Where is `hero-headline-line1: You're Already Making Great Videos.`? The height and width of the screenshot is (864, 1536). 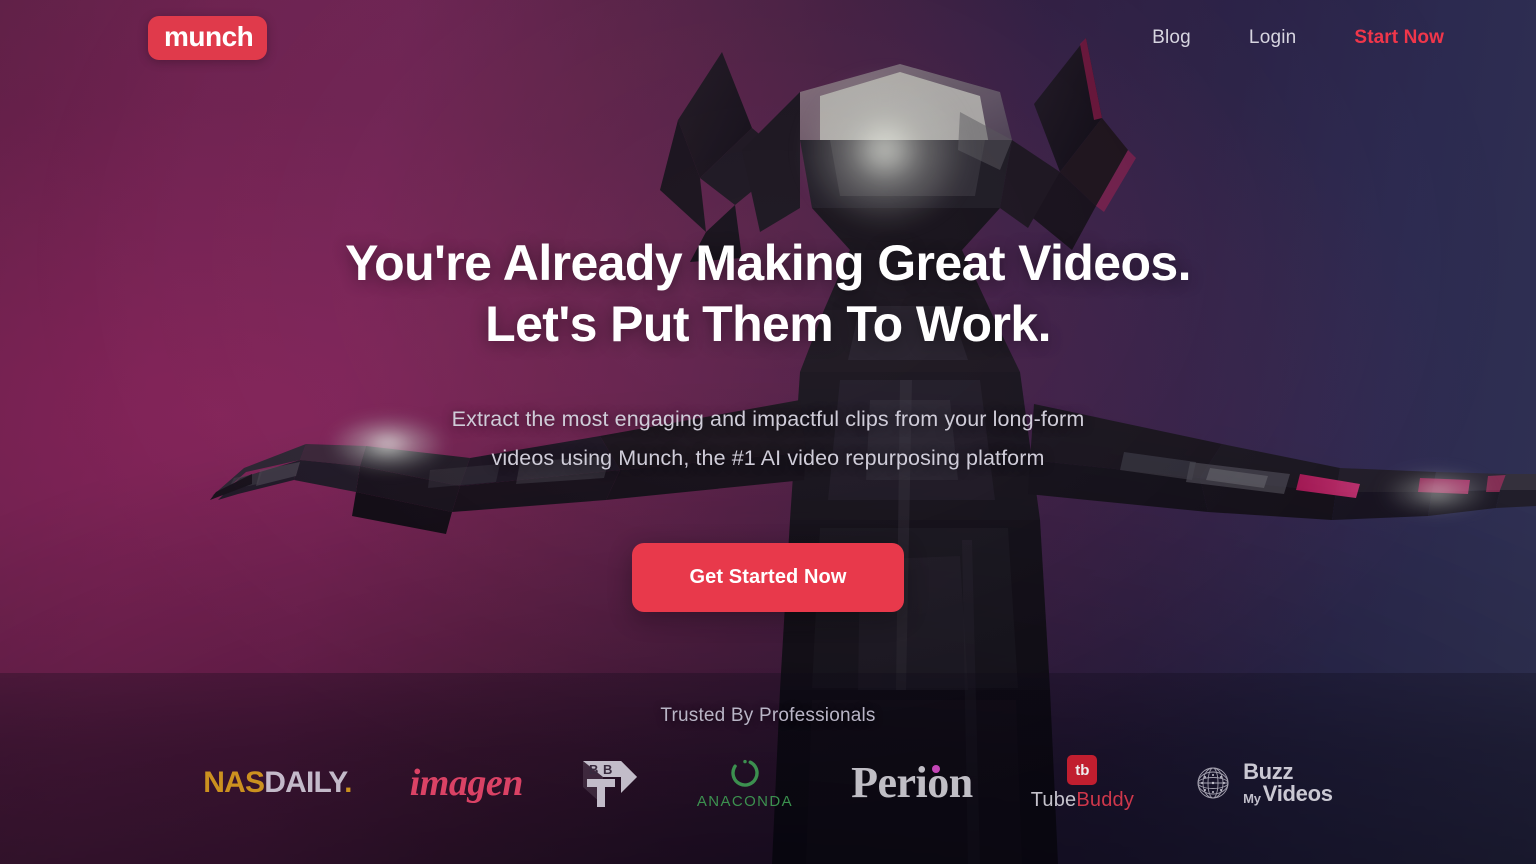 hero-headline-line1: You're Already Making Great Videos. is located at coordinates (768, 263).